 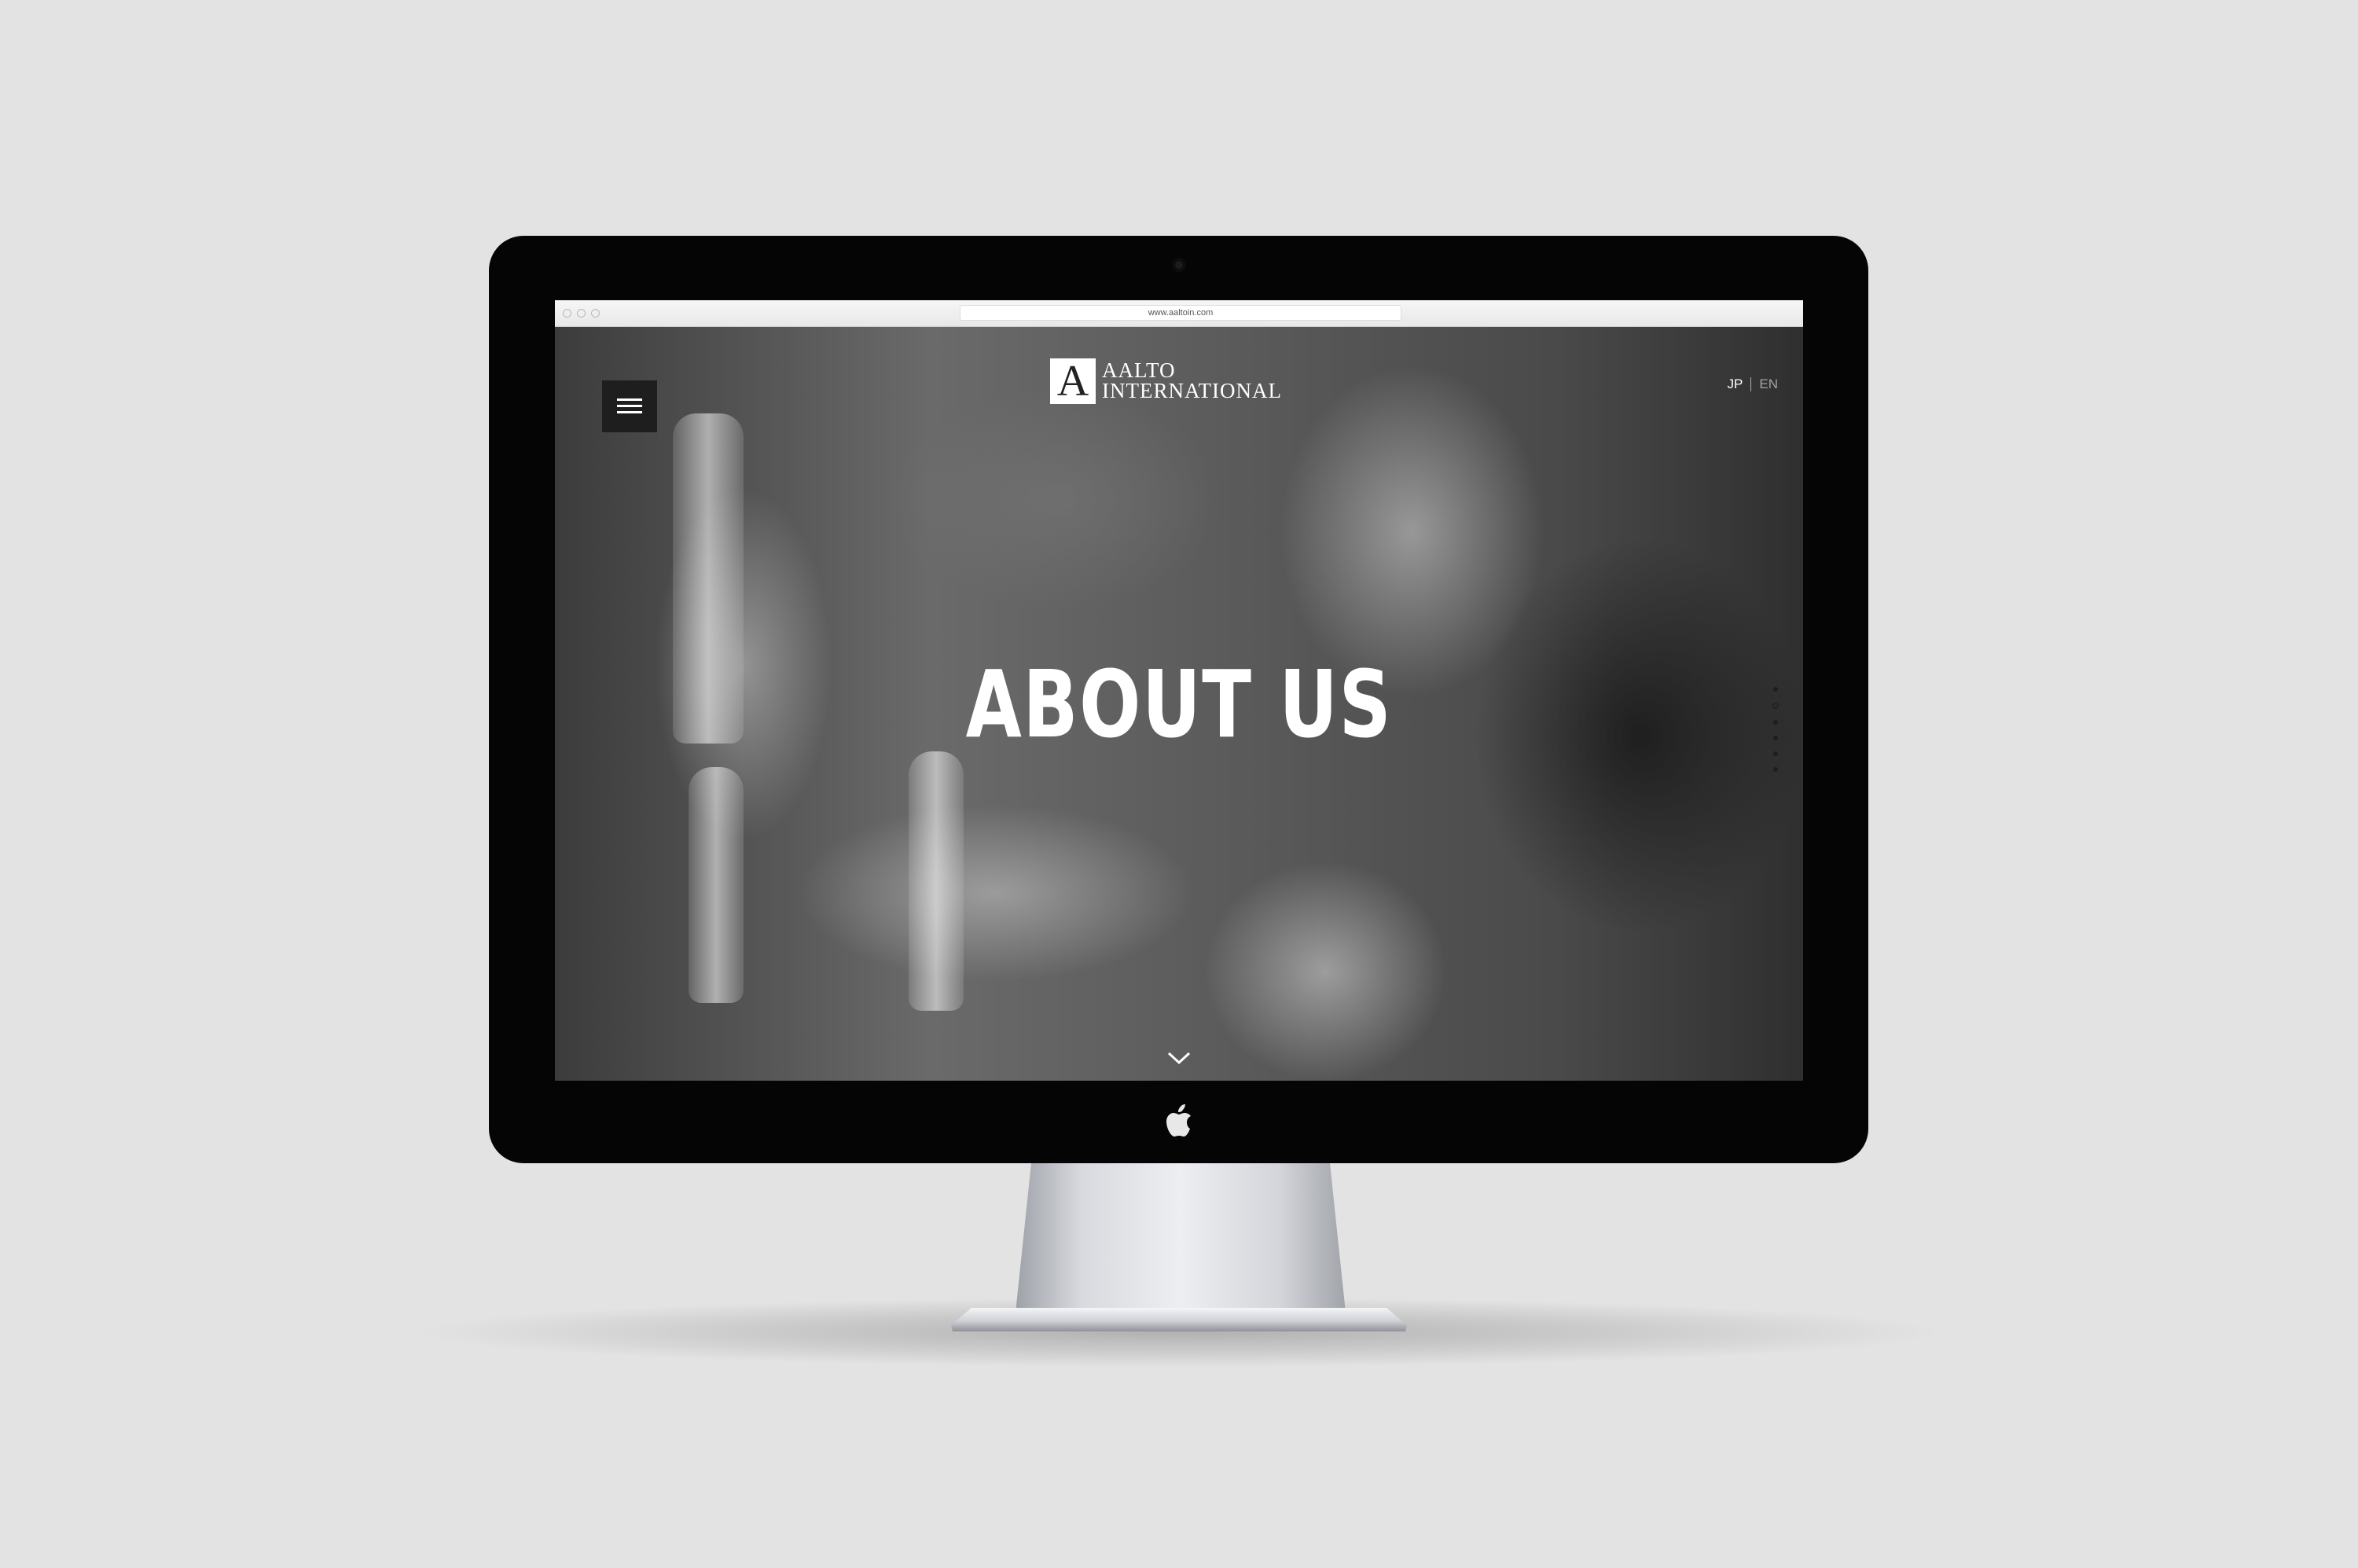 What do you see at coordinates (1776, 735) in the screenshot?
I see `section-pagination` at bounding box center [1776, 735].